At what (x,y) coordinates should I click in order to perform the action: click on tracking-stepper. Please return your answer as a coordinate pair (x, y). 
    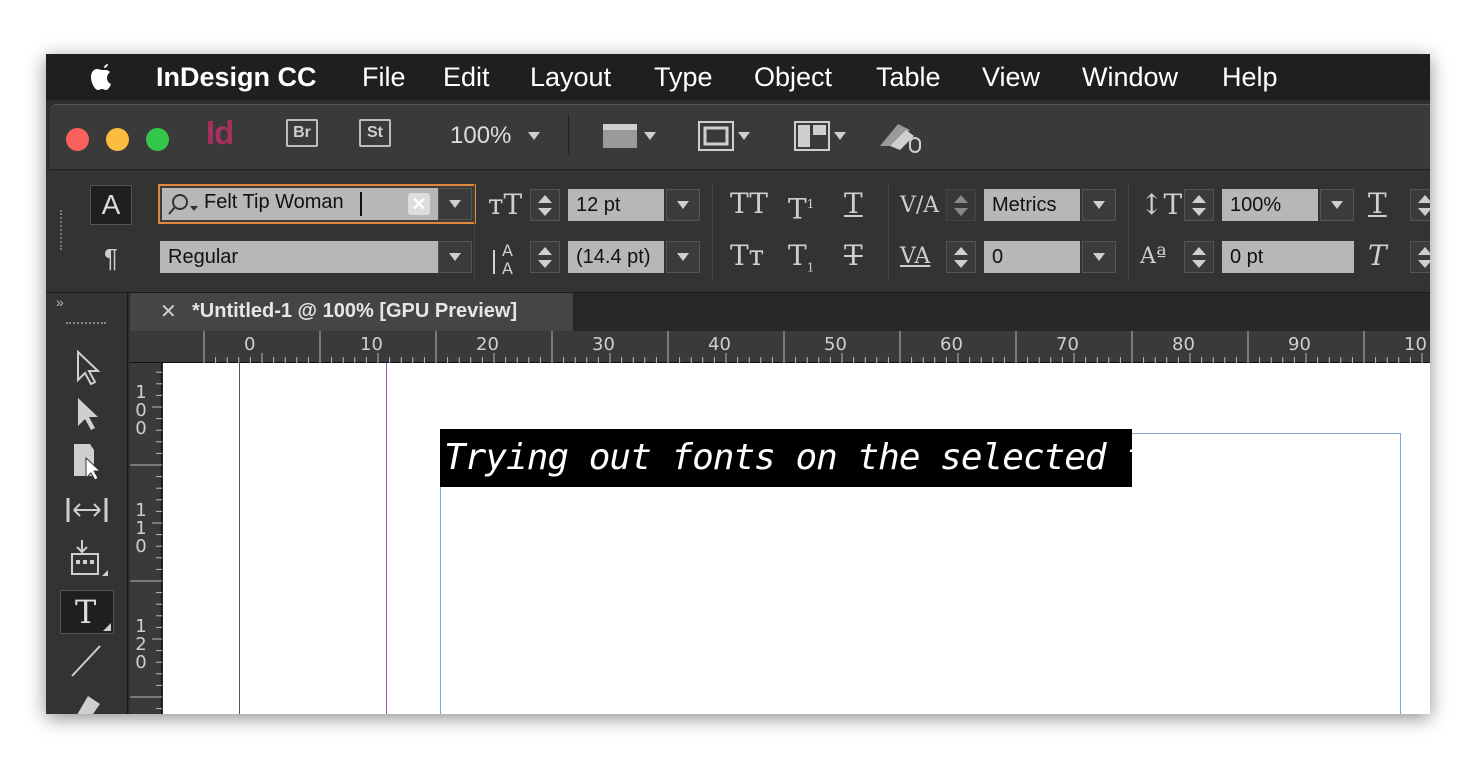
    Looking at the image, I should click on (961, 257).